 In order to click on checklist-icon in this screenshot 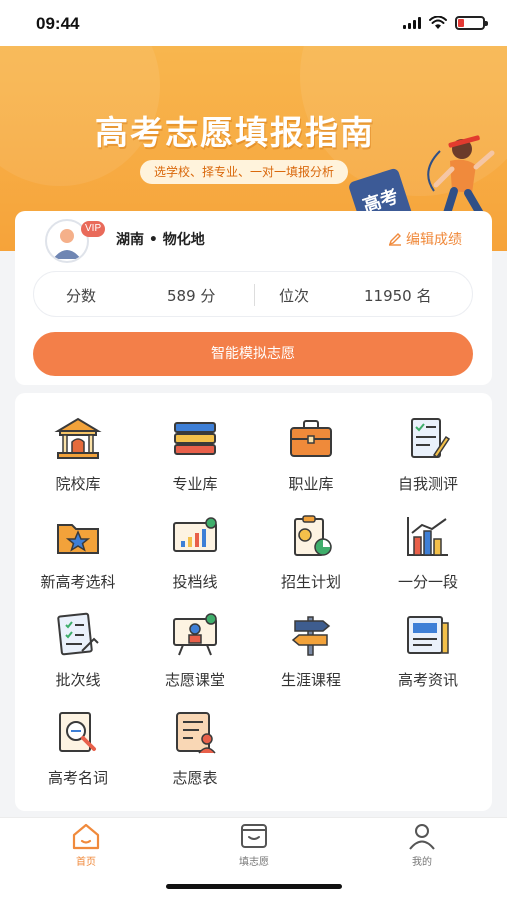, I will do `click(78, 634)`.